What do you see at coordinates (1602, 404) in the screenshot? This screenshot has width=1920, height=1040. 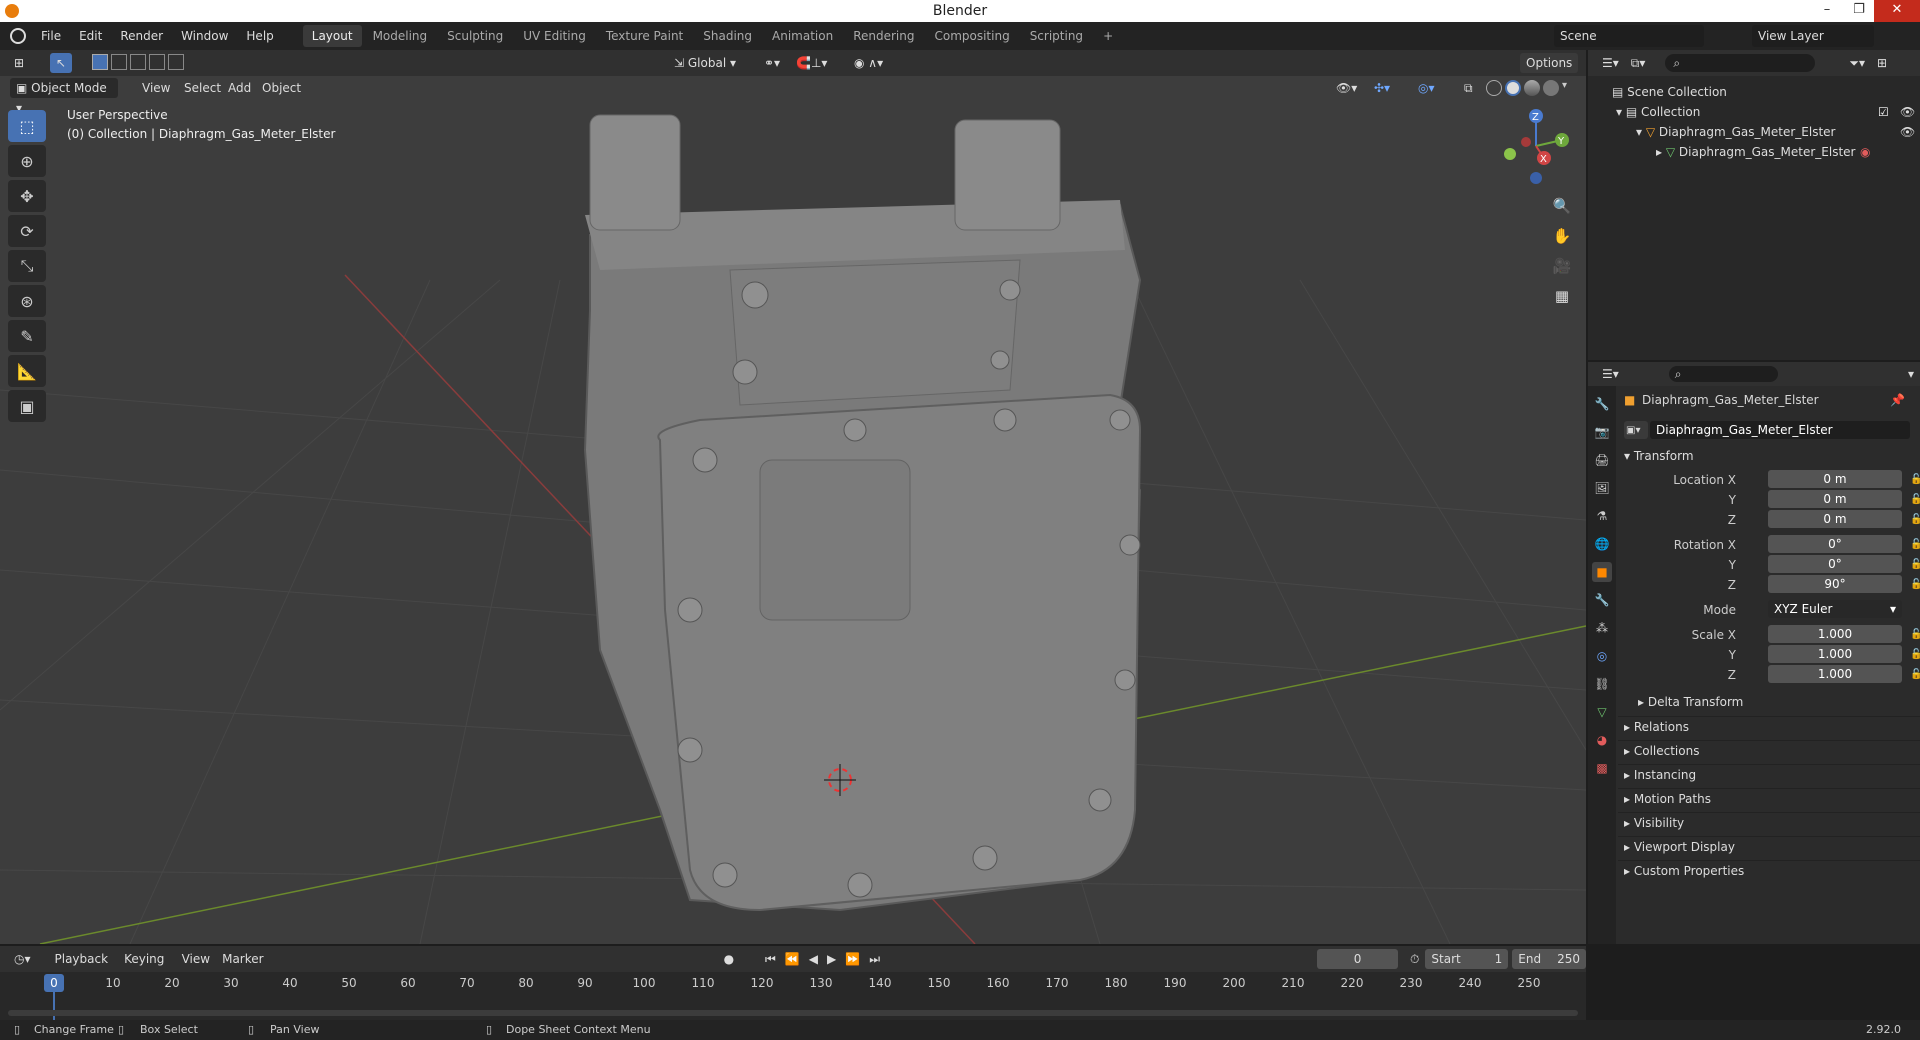 I see `tool-settings-tab-icon: 🔧` at bounding box center [1602, 404].